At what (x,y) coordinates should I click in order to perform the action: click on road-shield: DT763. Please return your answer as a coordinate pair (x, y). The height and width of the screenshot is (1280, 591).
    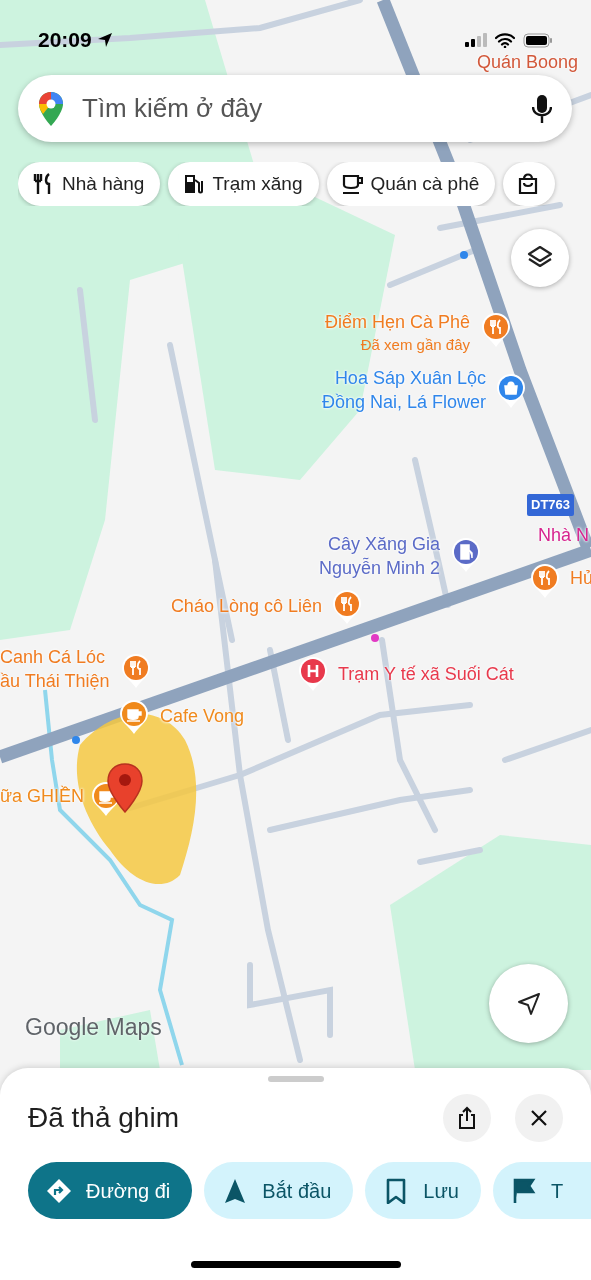
    Looking at the image, I should click on (551, 505).